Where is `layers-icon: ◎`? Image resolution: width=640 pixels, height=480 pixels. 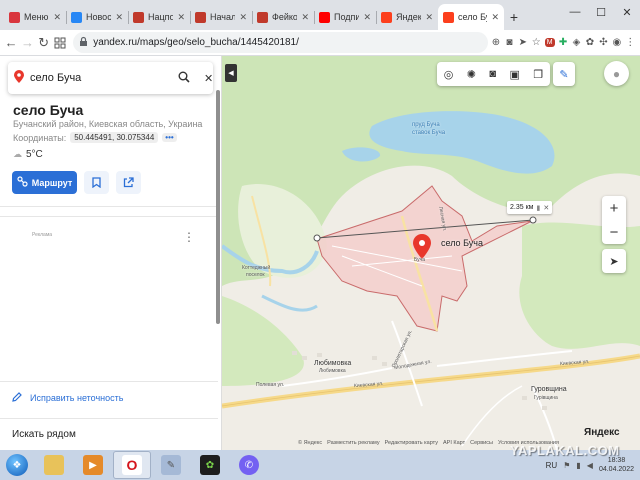
layers-icon: ◎ is located at coordinates (449, 74).